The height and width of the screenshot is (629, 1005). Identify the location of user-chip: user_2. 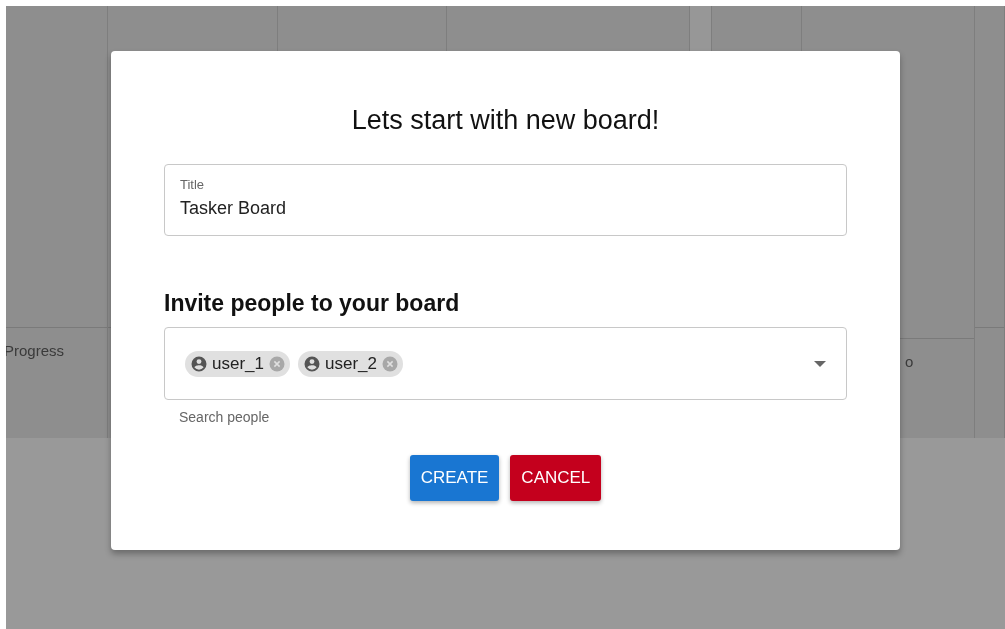
(350, 363).